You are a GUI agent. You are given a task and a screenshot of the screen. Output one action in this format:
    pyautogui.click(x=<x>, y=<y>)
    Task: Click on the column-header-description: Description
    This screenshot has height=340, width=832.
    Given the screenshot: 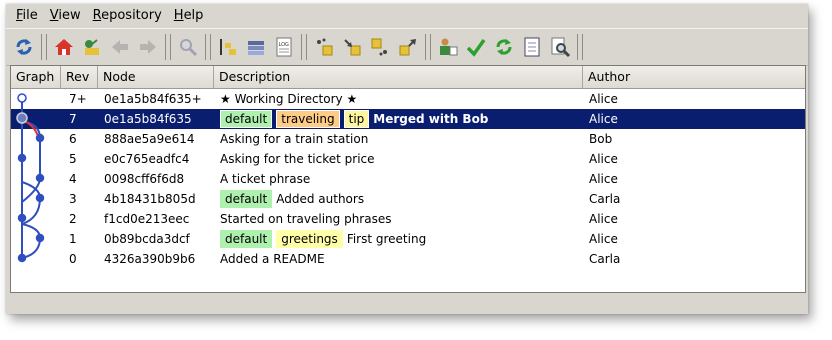 What is the action you would take?
    pyautogui.click(x=398, y=77)
    